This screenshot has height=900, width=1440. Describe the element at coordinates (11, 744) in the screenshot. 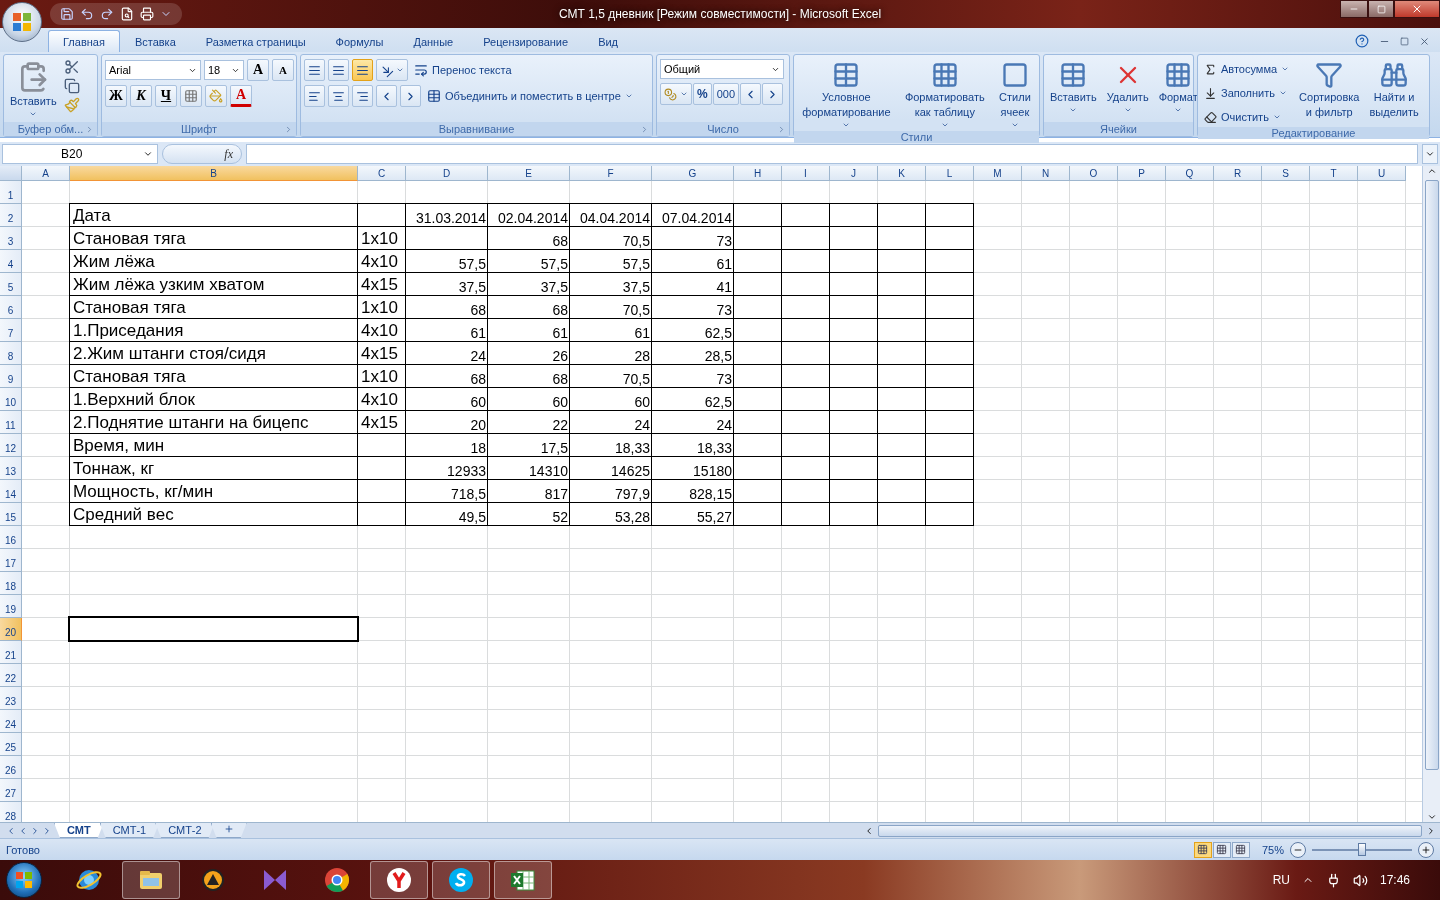

I see `row-header: 25` at that location.